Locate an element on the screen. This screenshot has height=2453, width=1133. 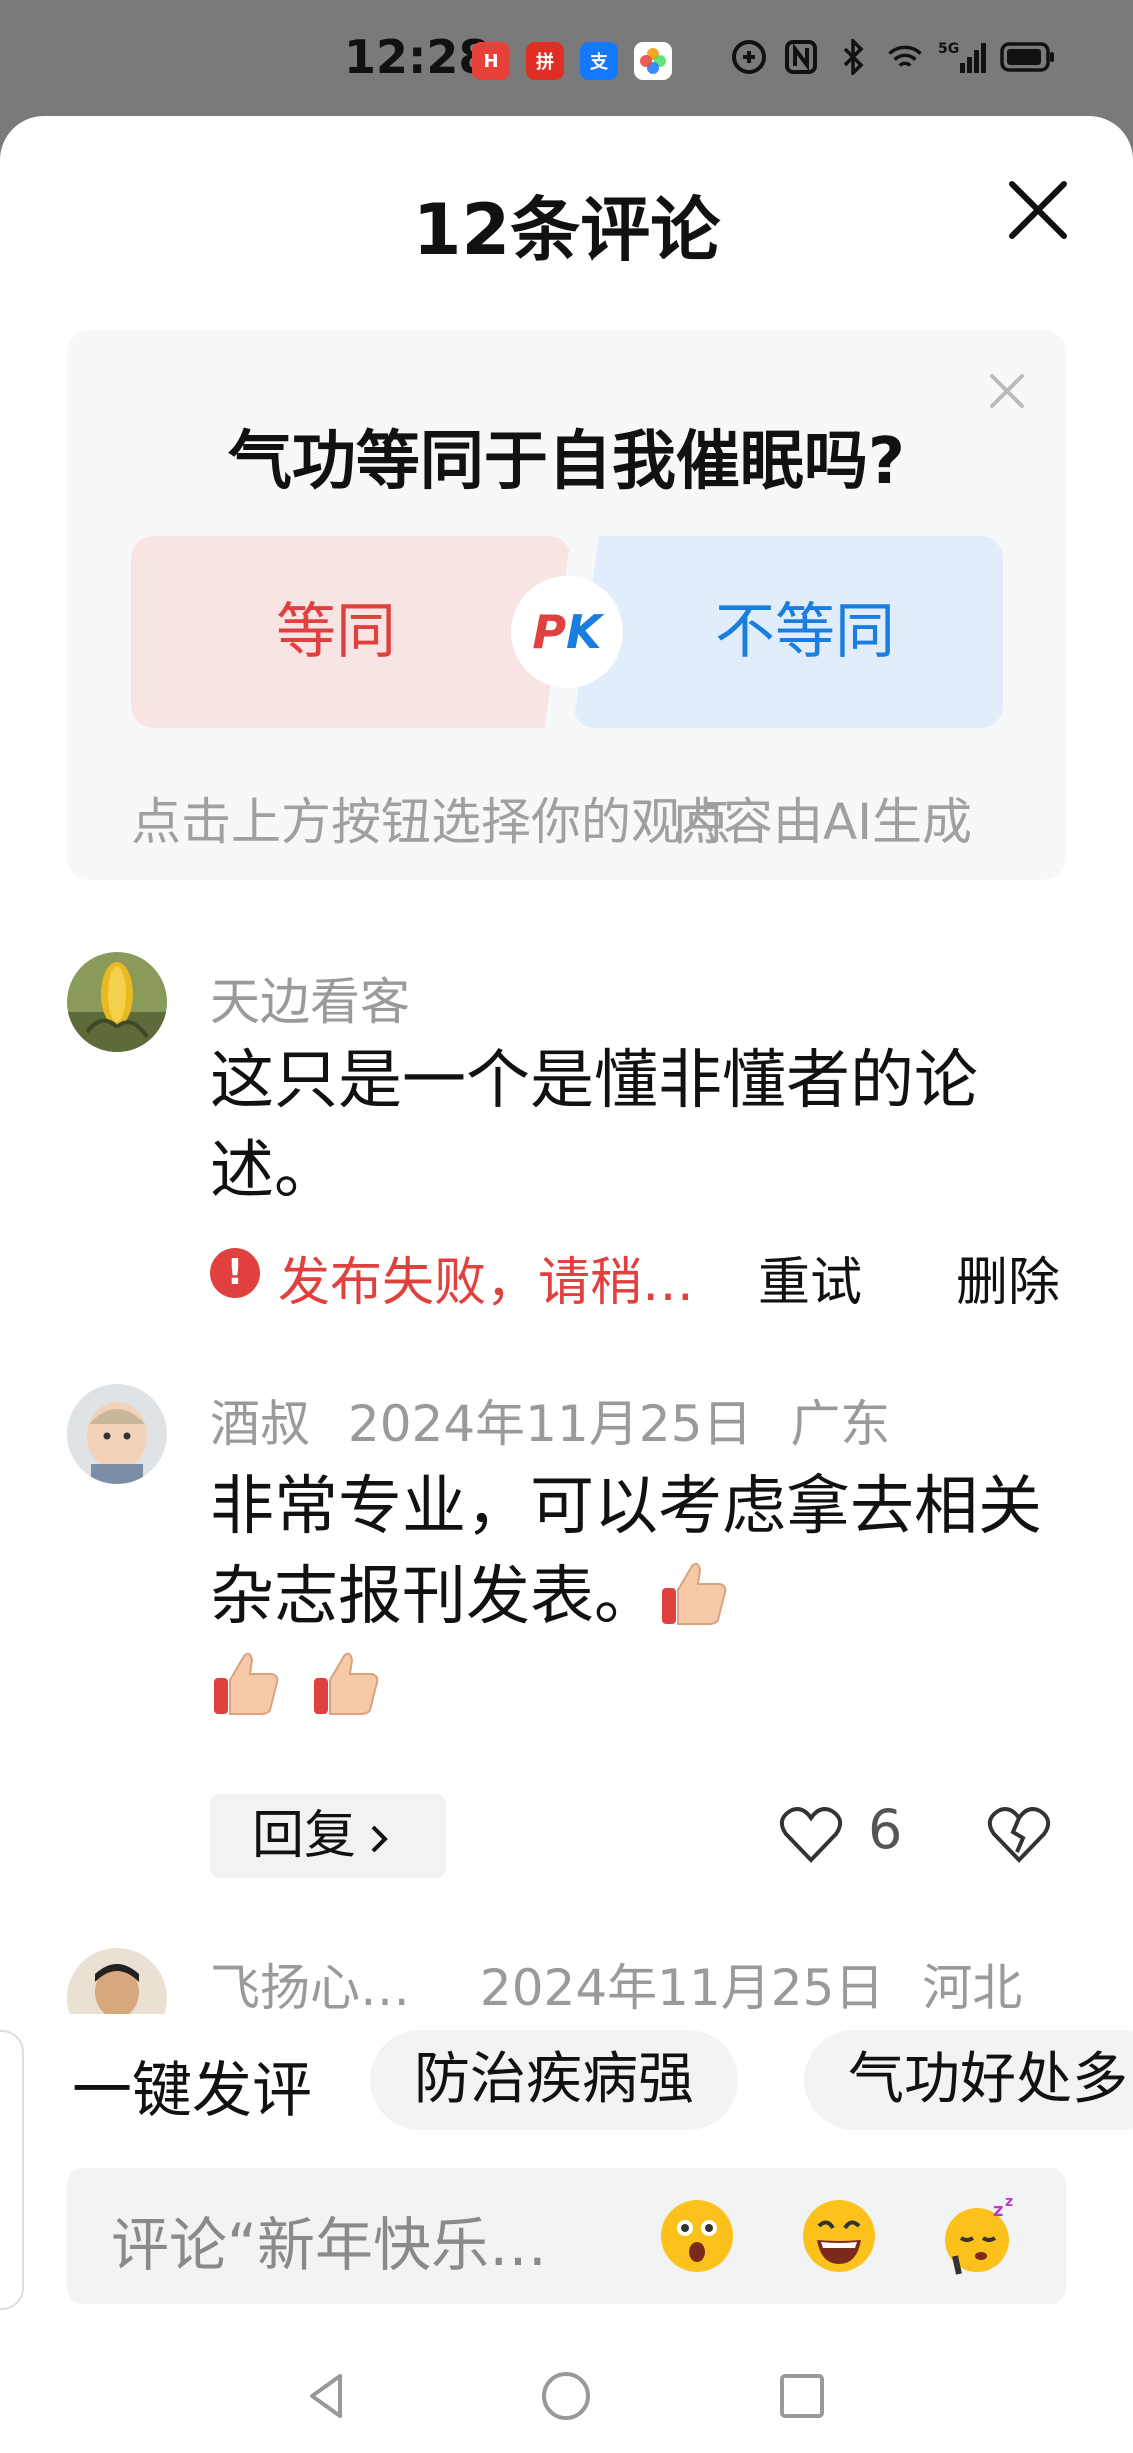
status-time: 12:28 is located at coordinates (417, 57).